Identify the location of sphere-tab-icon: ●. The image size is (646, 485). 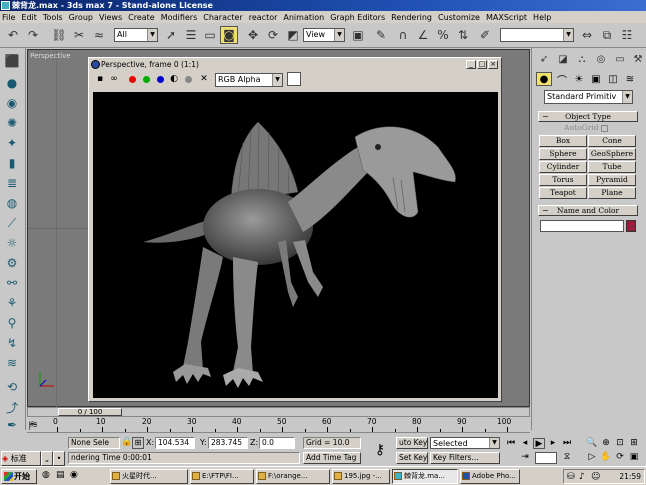
(12, 83).